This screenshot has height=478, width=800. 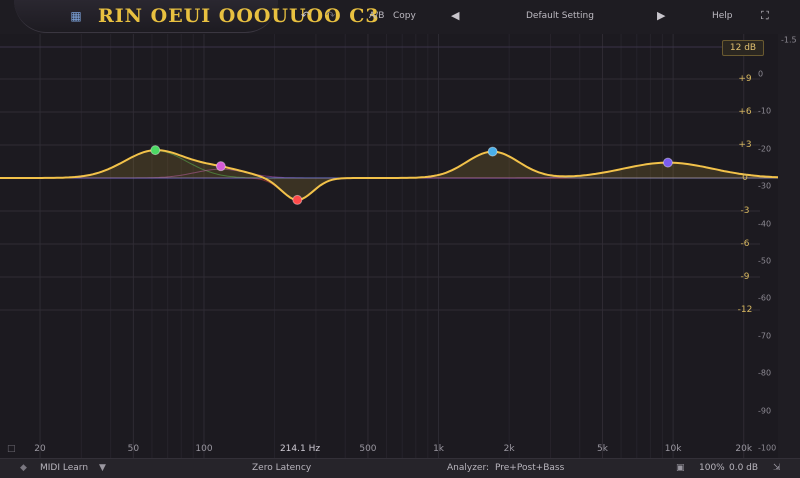 I want to click on resize-icon: ⇲, so click(x=777, y=468).